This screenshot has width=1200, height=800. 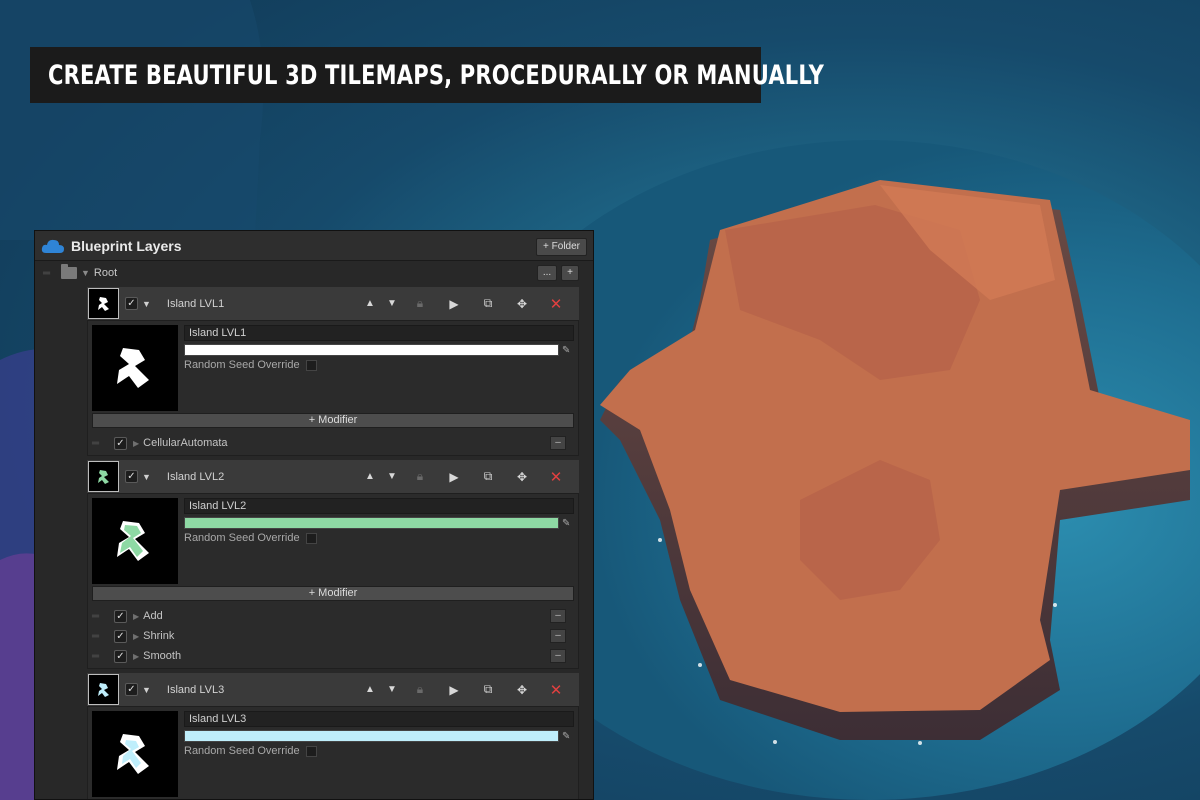 What do you see at coordinates (185, 443) in the screenshot?
I see `modifier-name: CellularAutomata` at bounding box center [185, 443].